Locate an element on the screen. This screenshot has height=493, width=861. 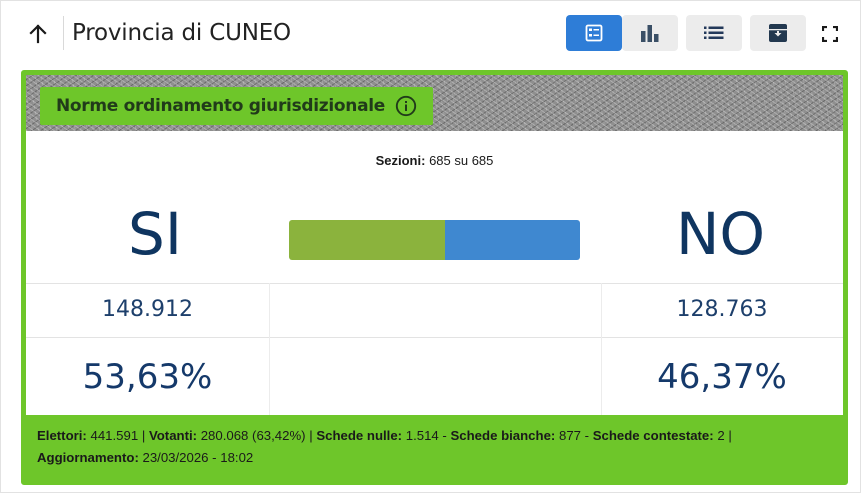
list-view-button is located at coordinates (714, 33).